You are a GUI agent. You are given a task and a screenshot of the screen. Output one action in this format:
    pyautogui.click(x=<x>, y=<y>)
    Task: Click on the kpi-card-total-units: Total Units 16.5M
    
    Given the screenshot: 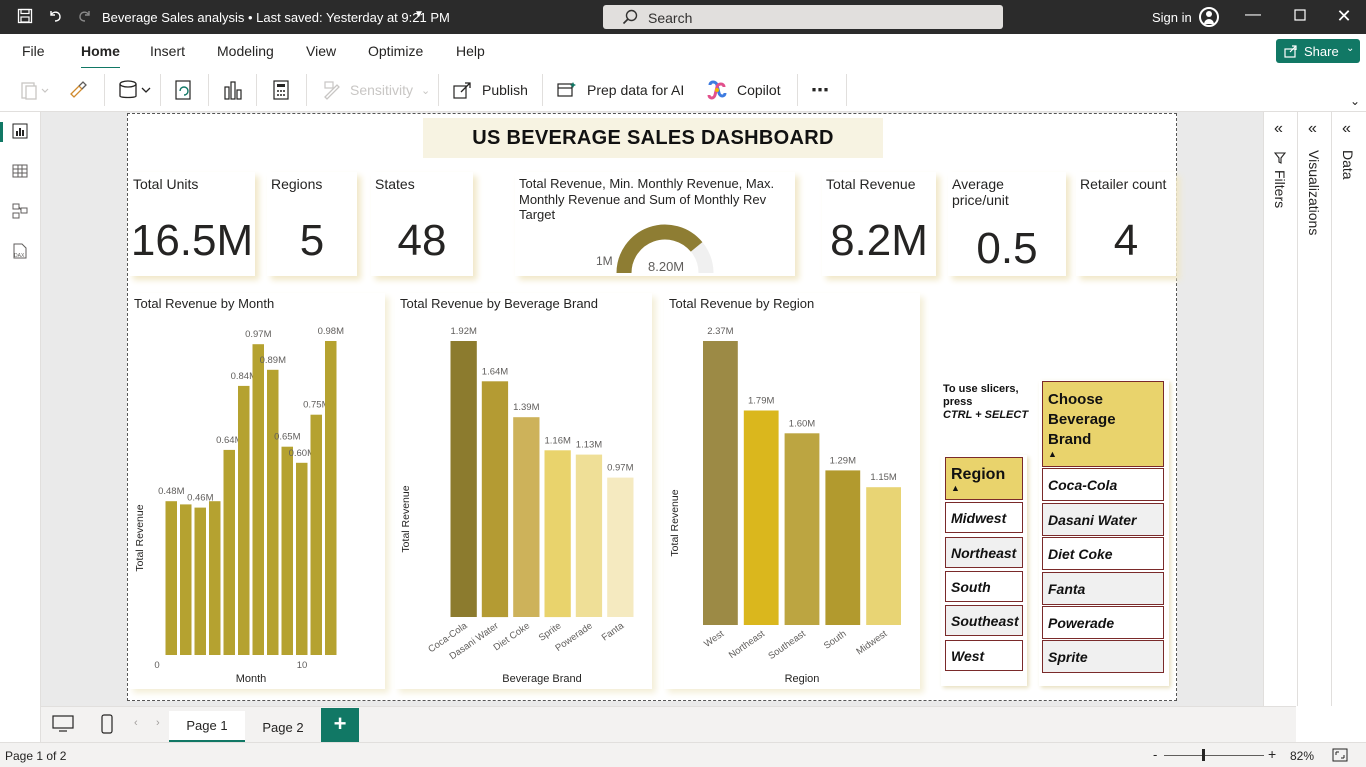 What is the action you would take?
    pyautogui.click(x=192, y=224)
    